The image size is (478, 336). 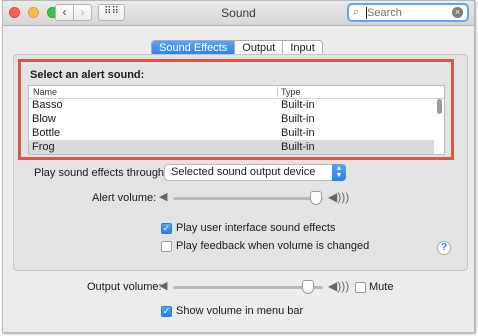 What do you see at coordinates (124, 287) in the screenshot?
I see `output-volume-label: Output volume:` at bounding box center [124, 287].